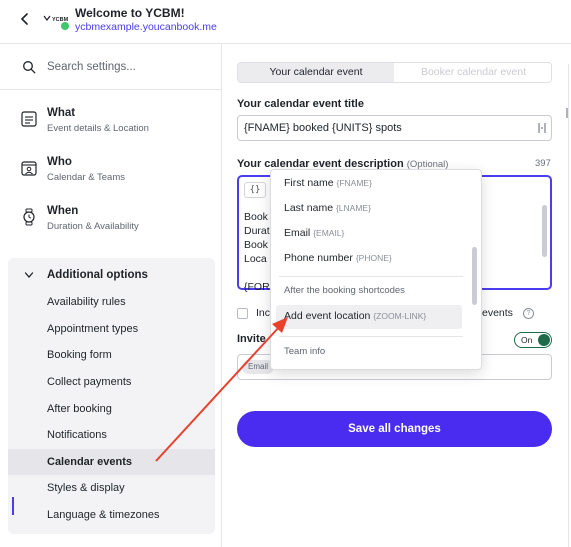  What do you see at coordinates (25, 19) in the screenshot?
I see `back-arrow-icon` at bounding box center [25, 19].